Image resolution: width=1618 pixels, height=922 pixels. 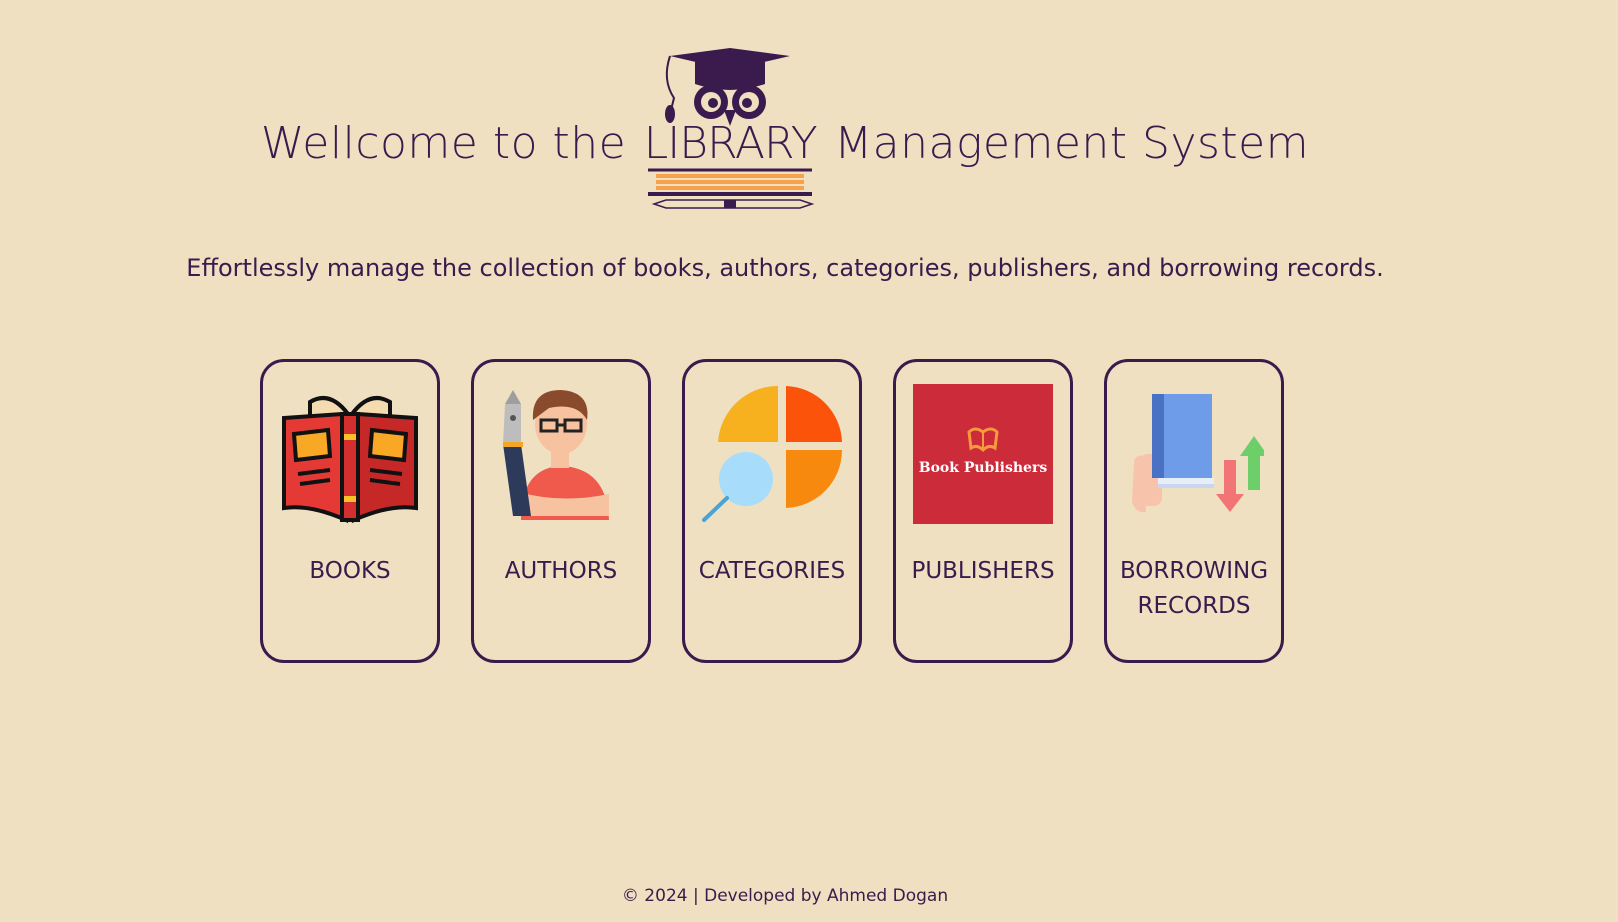 I want to click on author-with-pen-icon, so click(x=556, y=455).